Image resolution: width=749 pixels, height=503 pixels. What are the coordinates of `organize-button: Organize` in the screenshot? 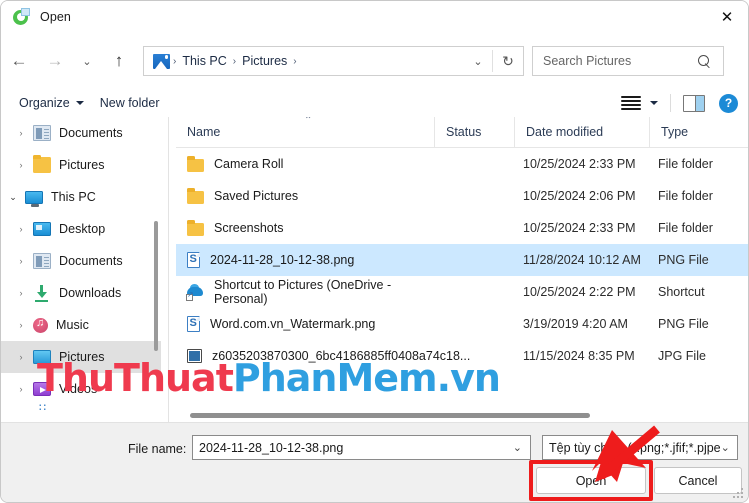 It's located at (51, 103).